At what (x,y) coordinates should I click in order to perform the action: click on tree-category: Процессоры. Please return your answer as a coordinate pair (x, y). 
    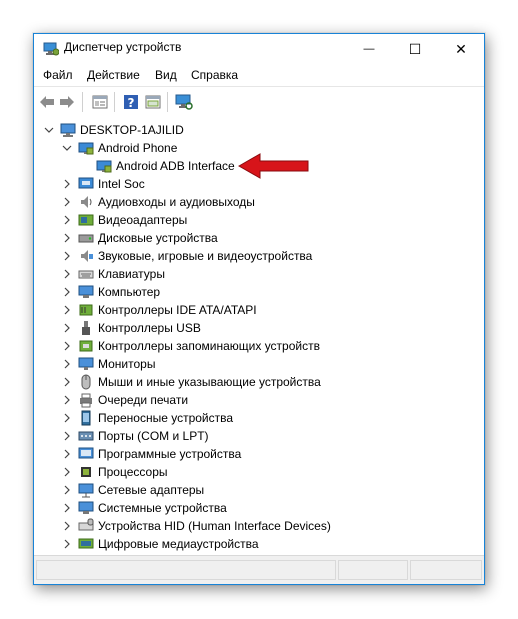
    Looking at the image, I should click on (115, 472).